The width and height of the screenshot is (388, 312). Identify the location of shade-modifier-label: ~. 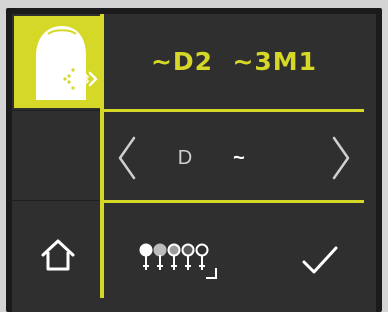
(239, 158).